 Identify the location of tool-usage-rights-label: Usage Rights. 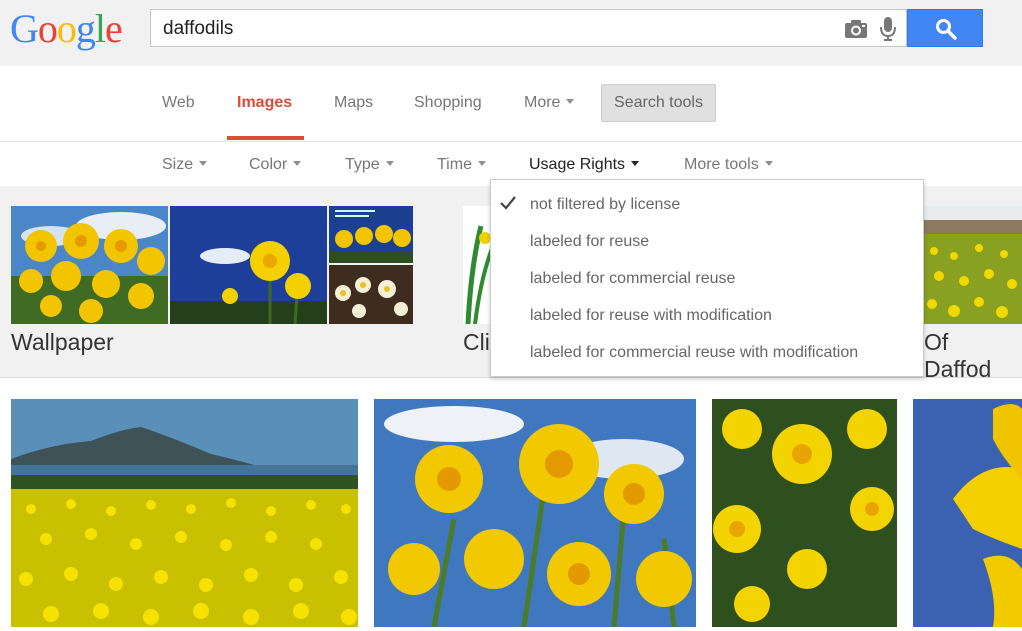
(577, 164).